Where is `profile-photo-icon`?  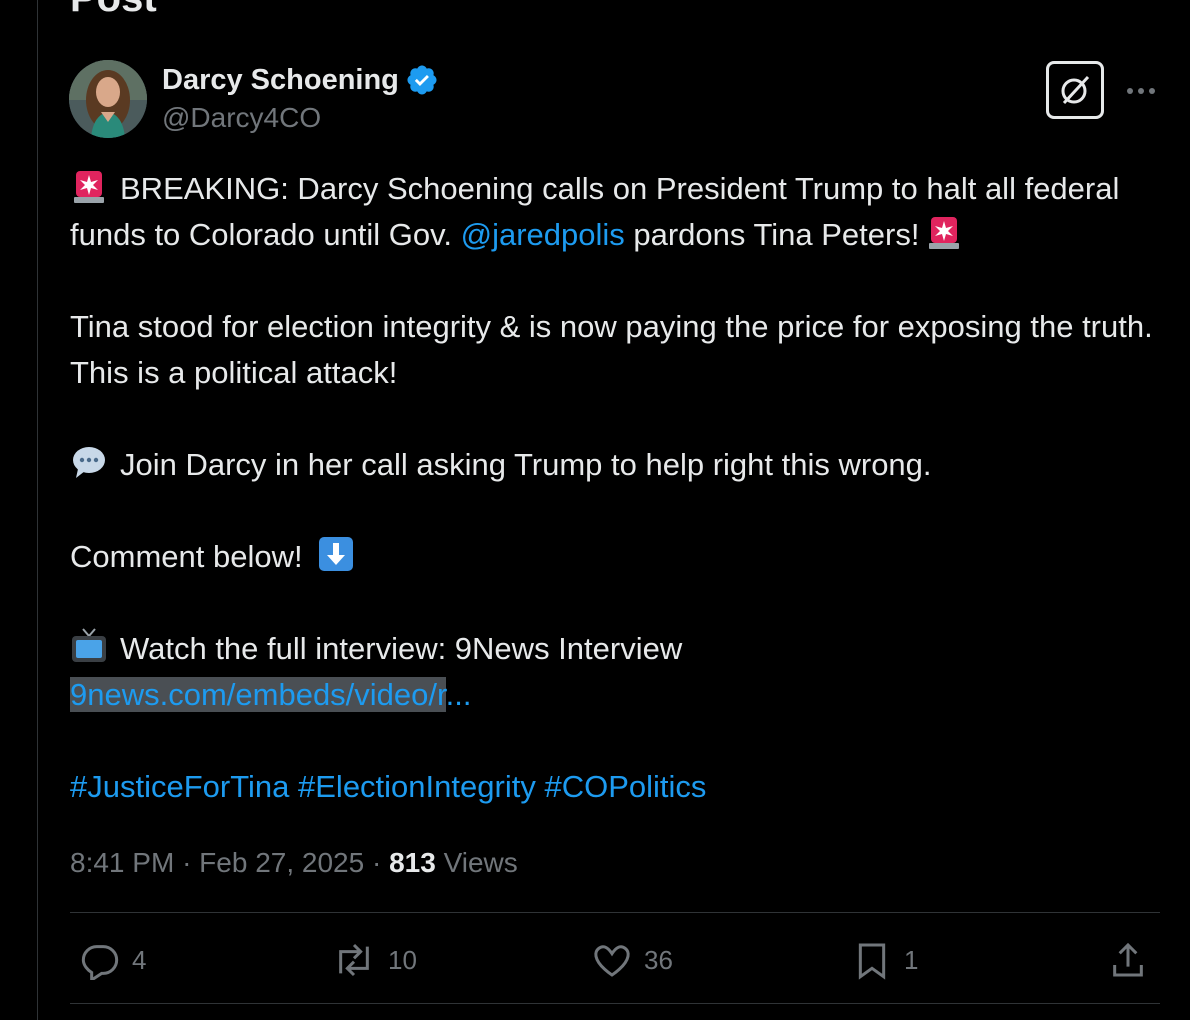
profile-photo-icon is located at coordinates (108, 99).